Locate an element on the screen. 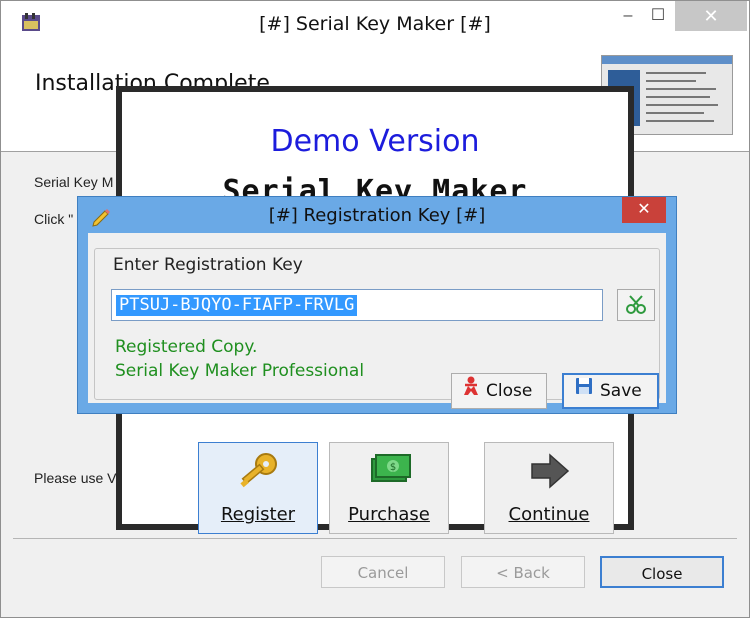  dialog-close-action-button: Close is located at coordinates (499, 391).